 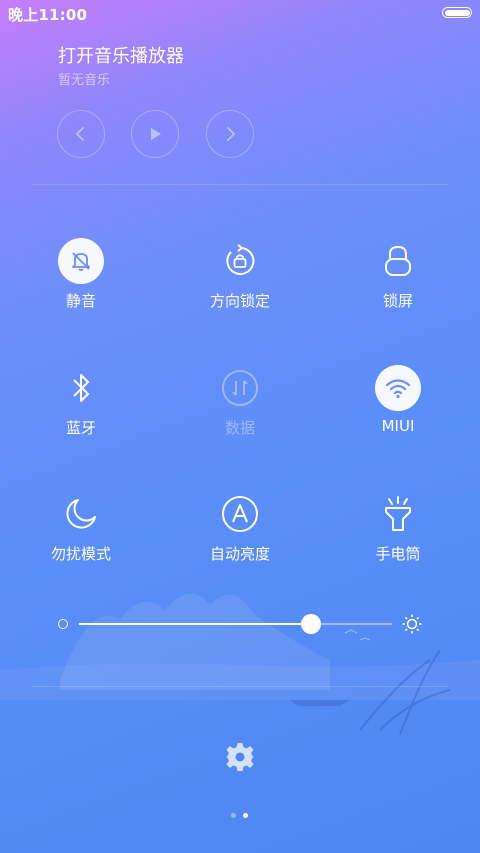 I want to click on toggle-label: 勿扰模式, so click(x=80, y=554).